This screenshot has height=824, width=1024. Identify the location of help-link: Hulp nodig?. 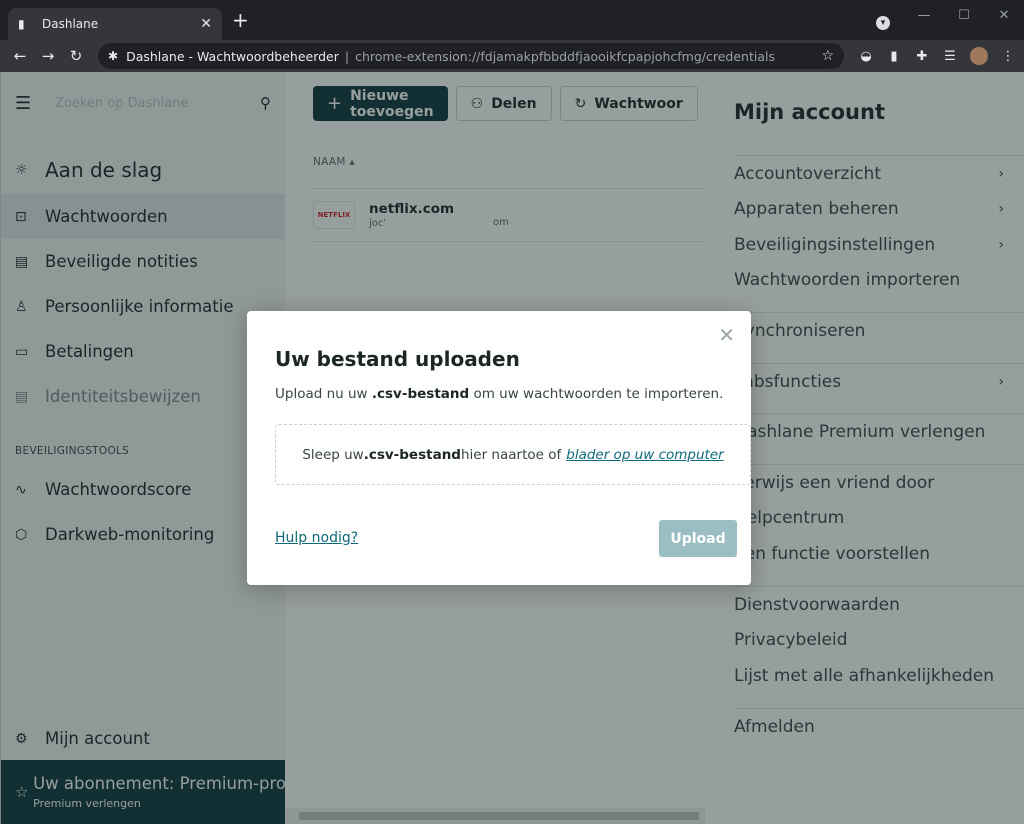
(316, 538).